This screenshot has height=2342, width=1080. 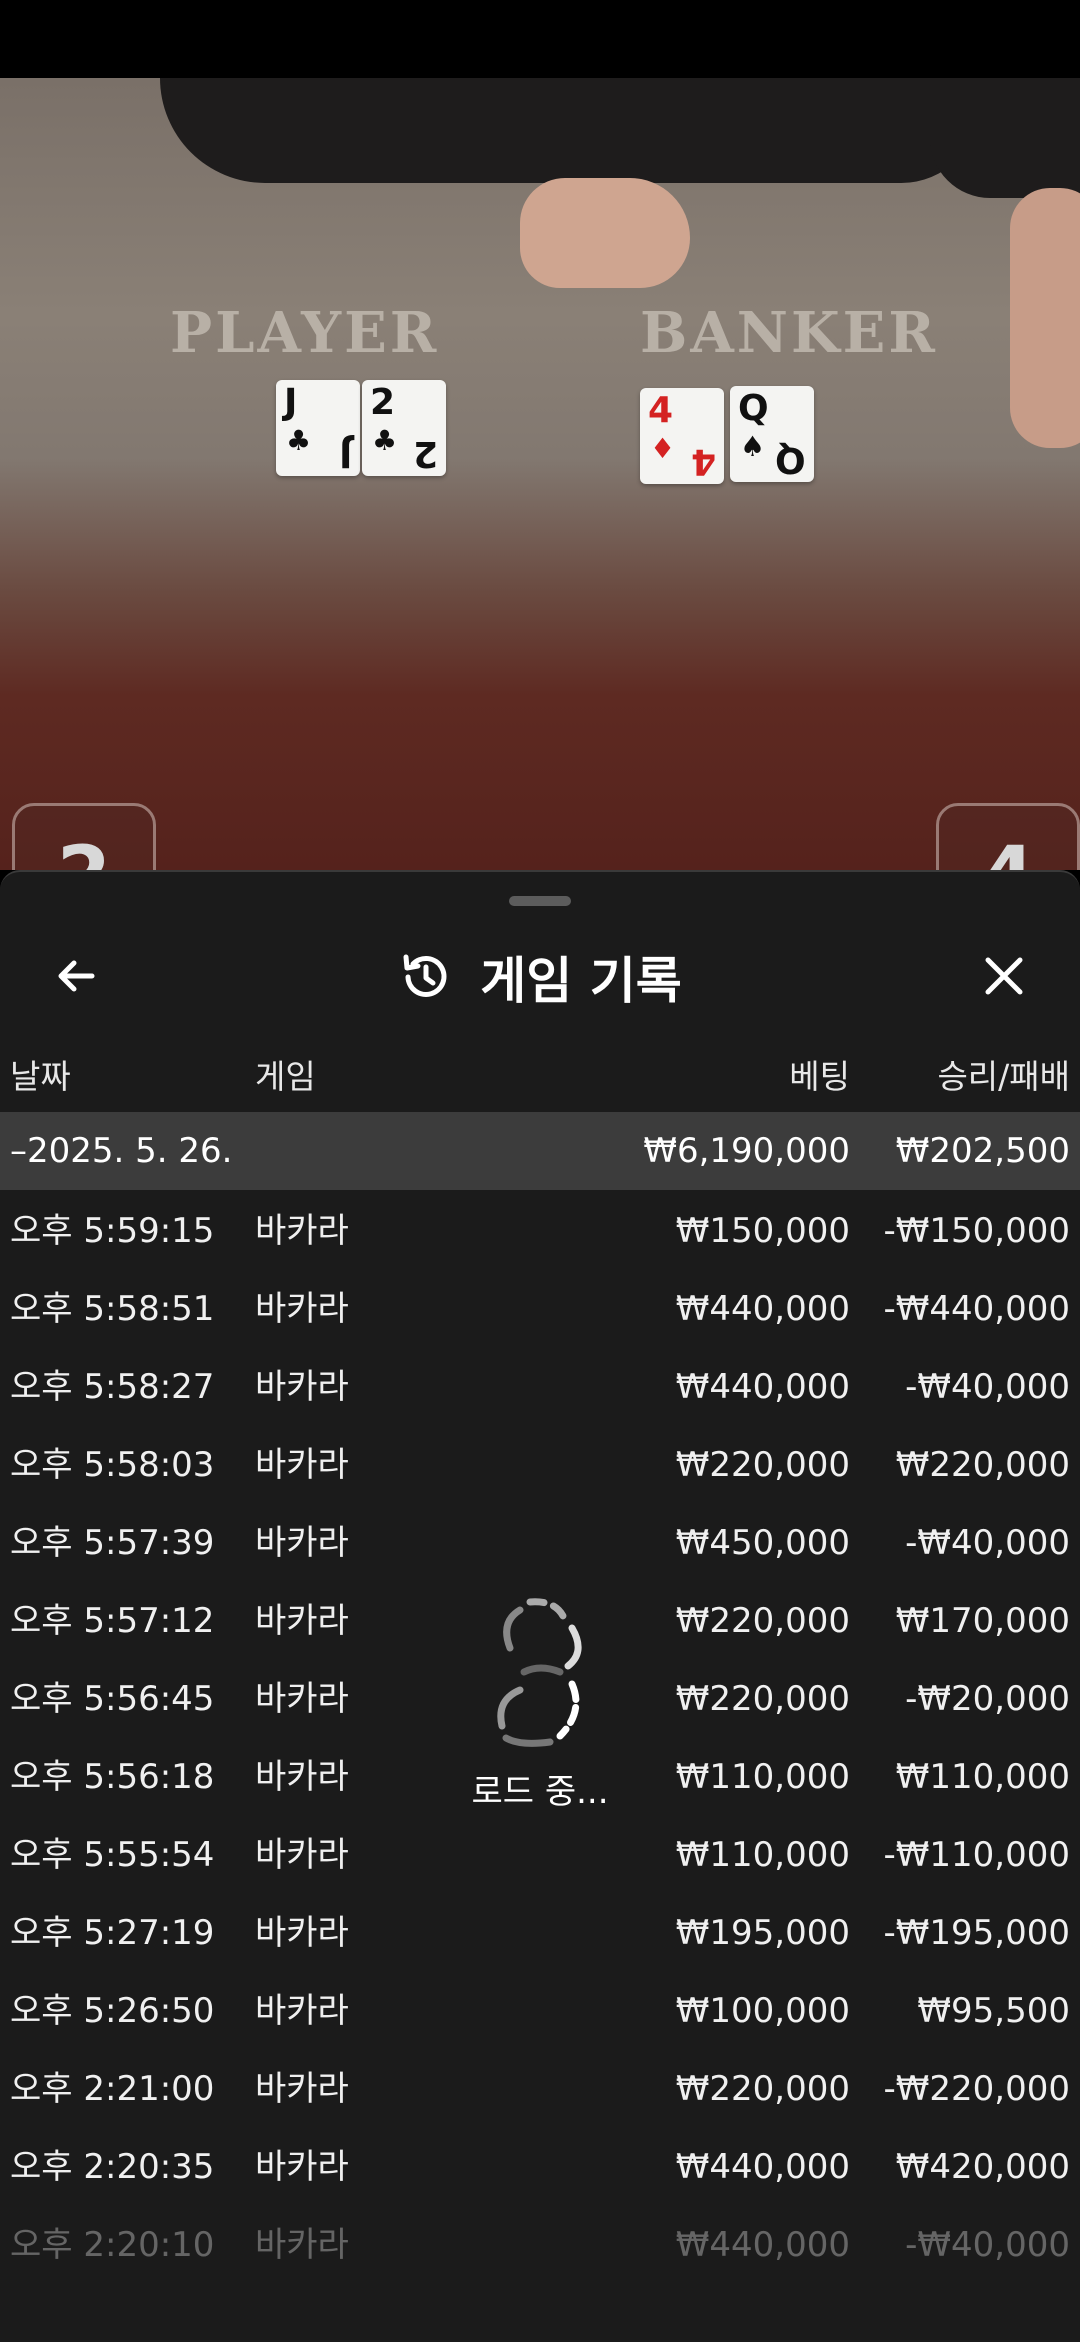 What do you see at coordinates (746, 1151) in the screenshot?
I see `summary-bet: ₩6,190,000` at bounding box center [746, 1151].